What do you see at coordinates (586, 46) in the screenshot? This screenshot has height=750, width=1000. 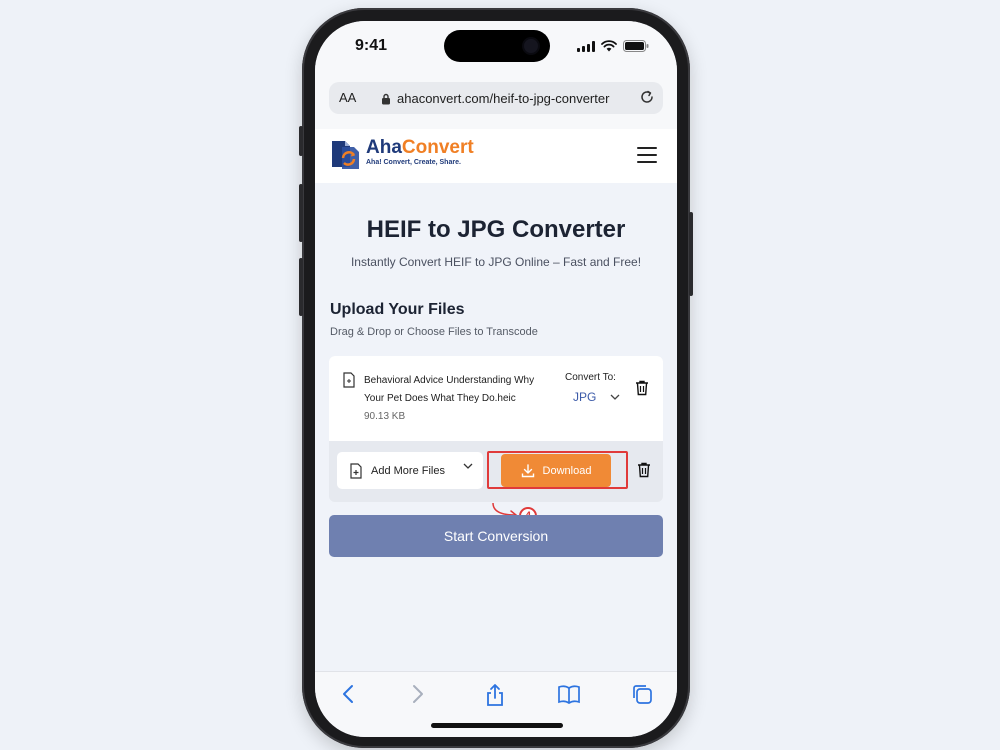 I see `cellular-signal-icon` at bounding box center [586, 46].